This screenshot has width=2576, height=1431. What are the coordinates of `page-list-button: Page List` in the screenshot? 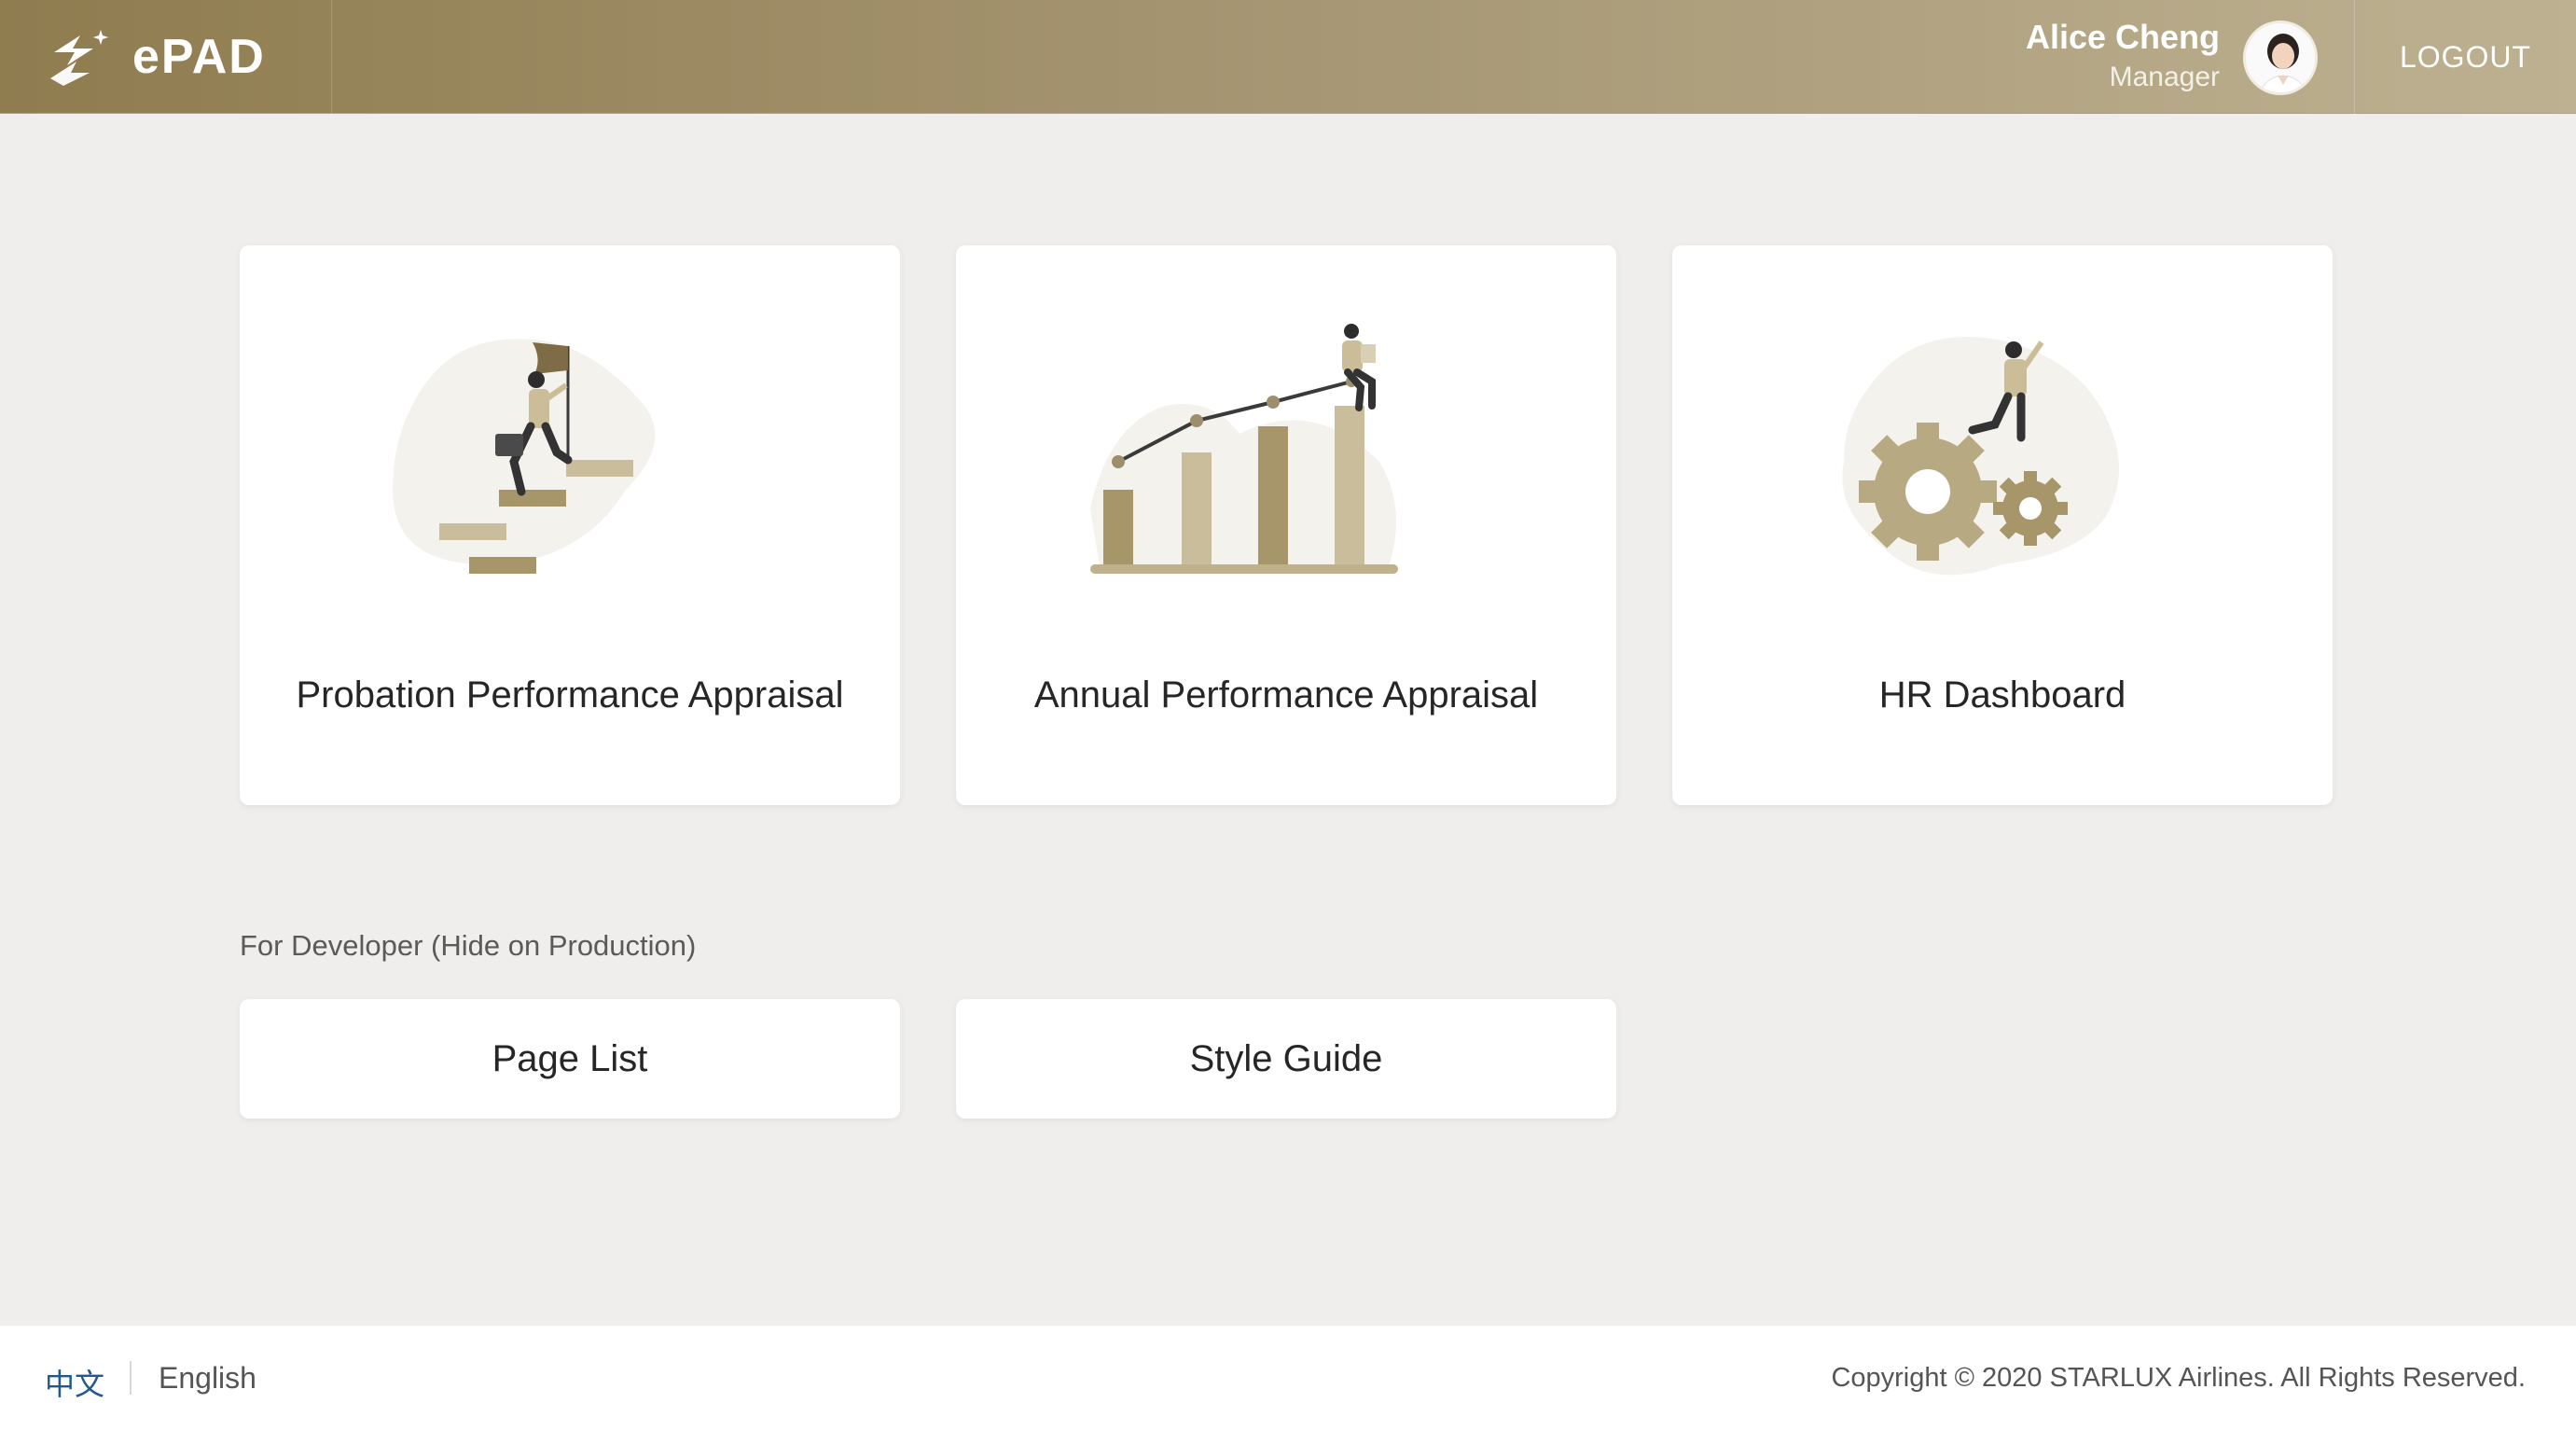 It's located at (570, 1058).